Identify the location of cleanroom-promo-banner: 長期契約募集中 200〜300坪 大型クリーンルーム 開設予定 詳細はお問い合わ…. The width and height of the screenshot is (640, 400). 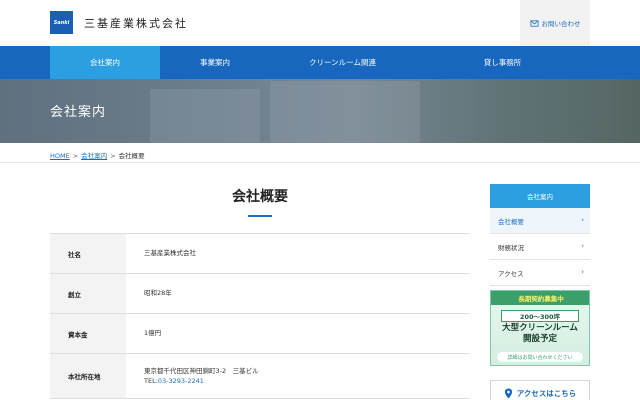
(540, 328).